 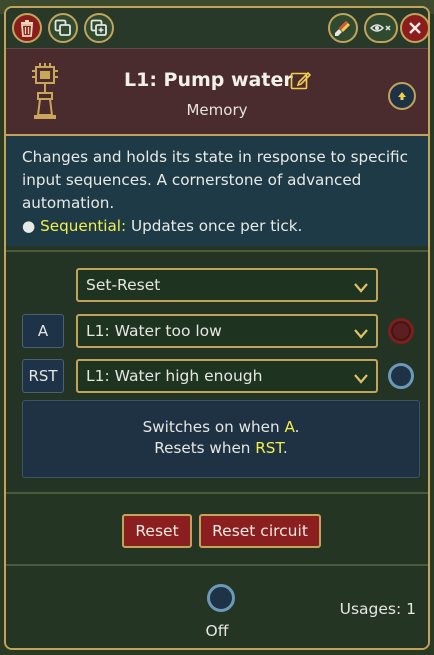 I want to click on paintbrush-icon, so click(x=343, y=28).